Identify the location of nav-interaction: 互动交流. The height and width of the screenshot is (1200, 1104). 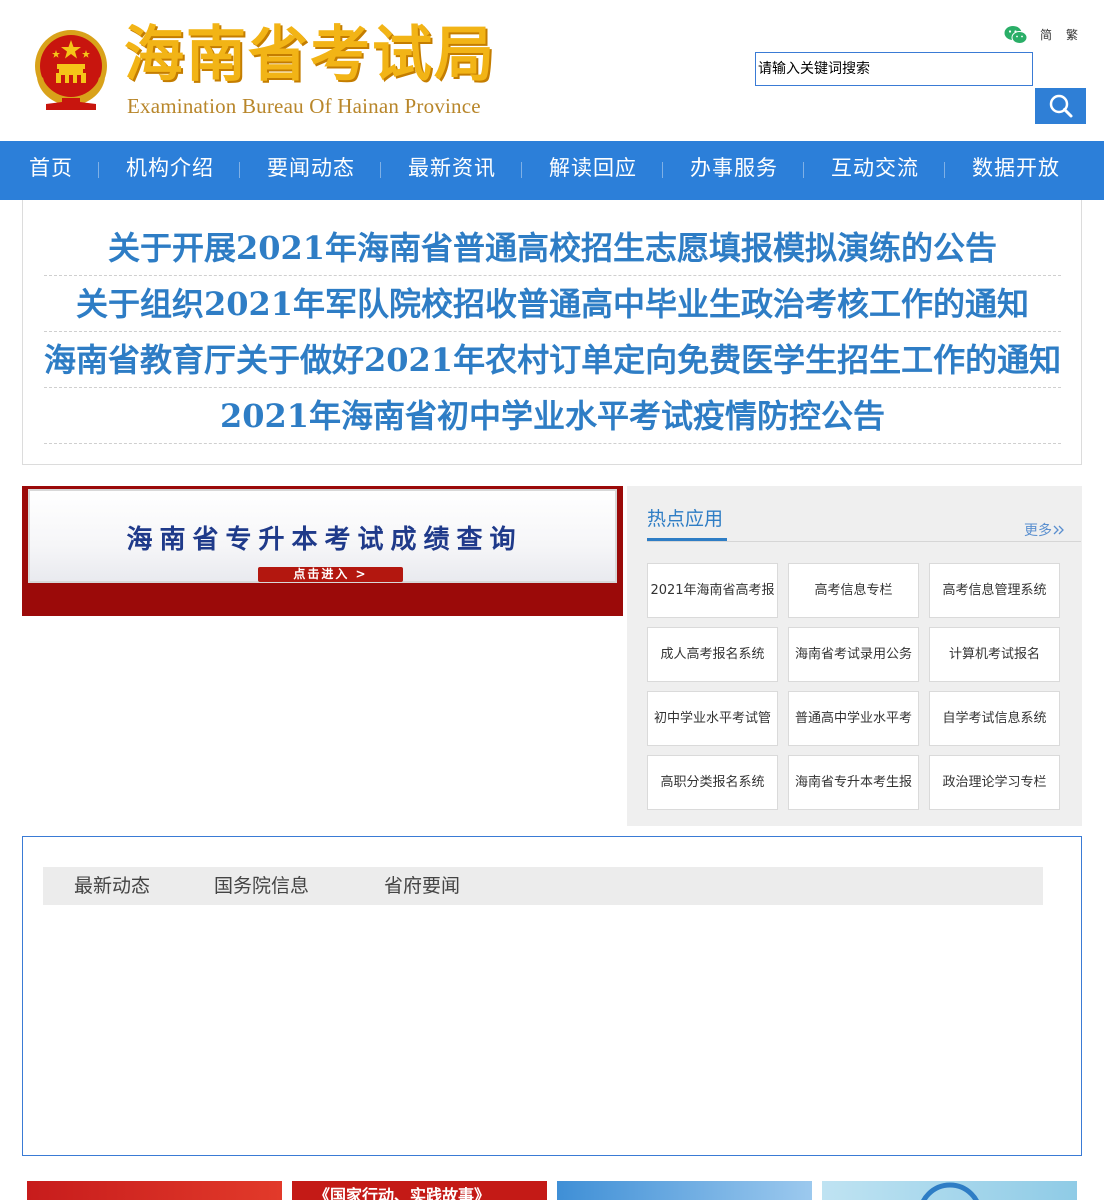
(875, 170).